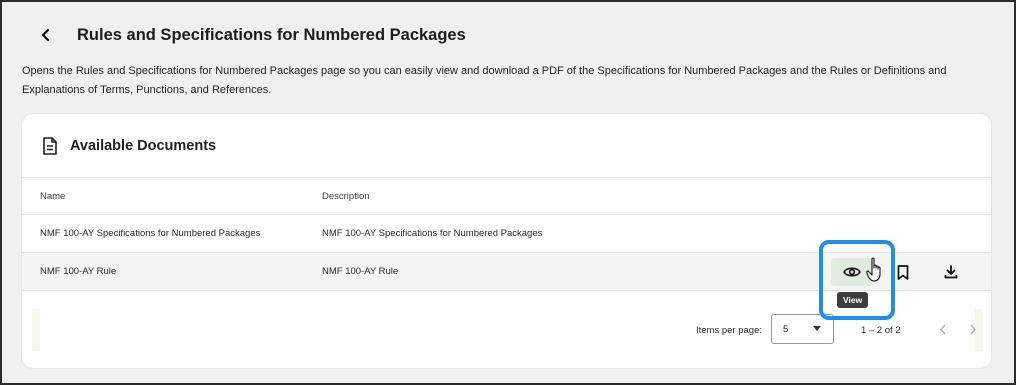 This screenshot has width=1016, height=385. I want to click on pagination-range: 1 – 2 of 2, so click(881, 330).